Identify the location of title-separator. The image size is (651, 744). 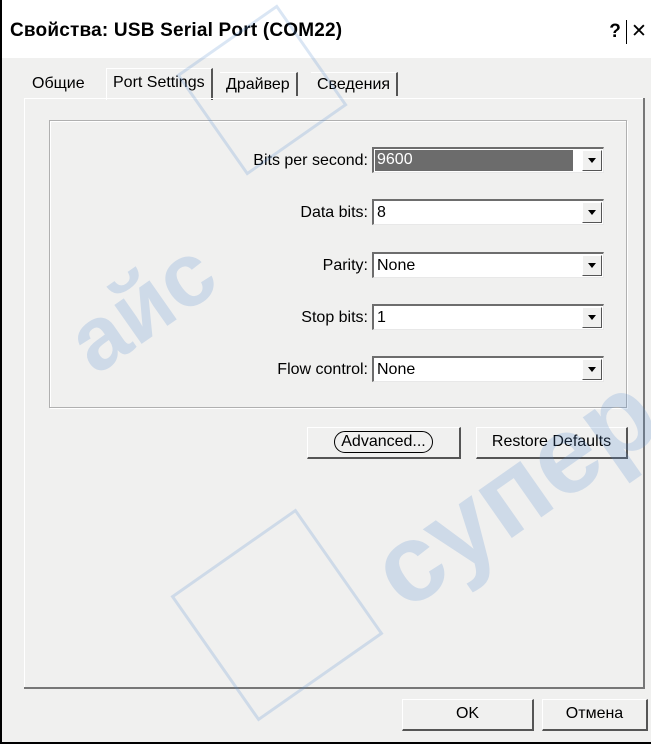
(626, 32).